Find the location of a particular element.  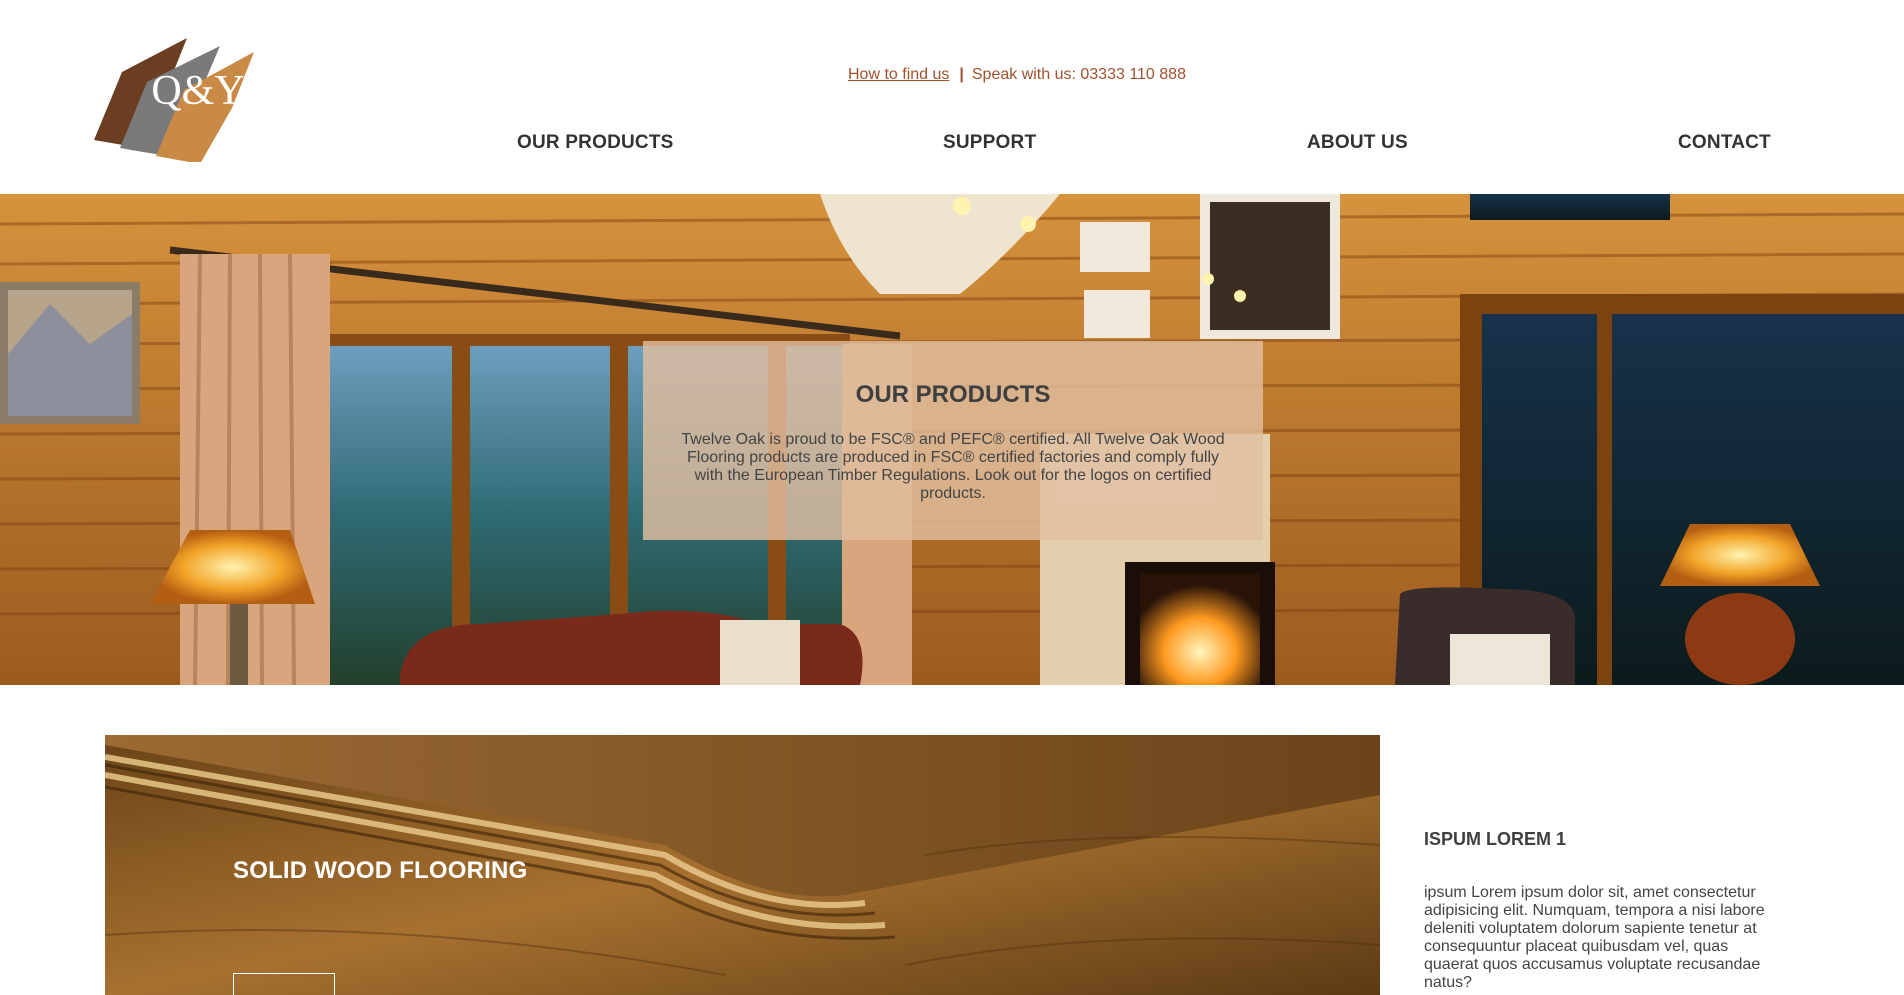

product-button is located at coordinates (284, 984).